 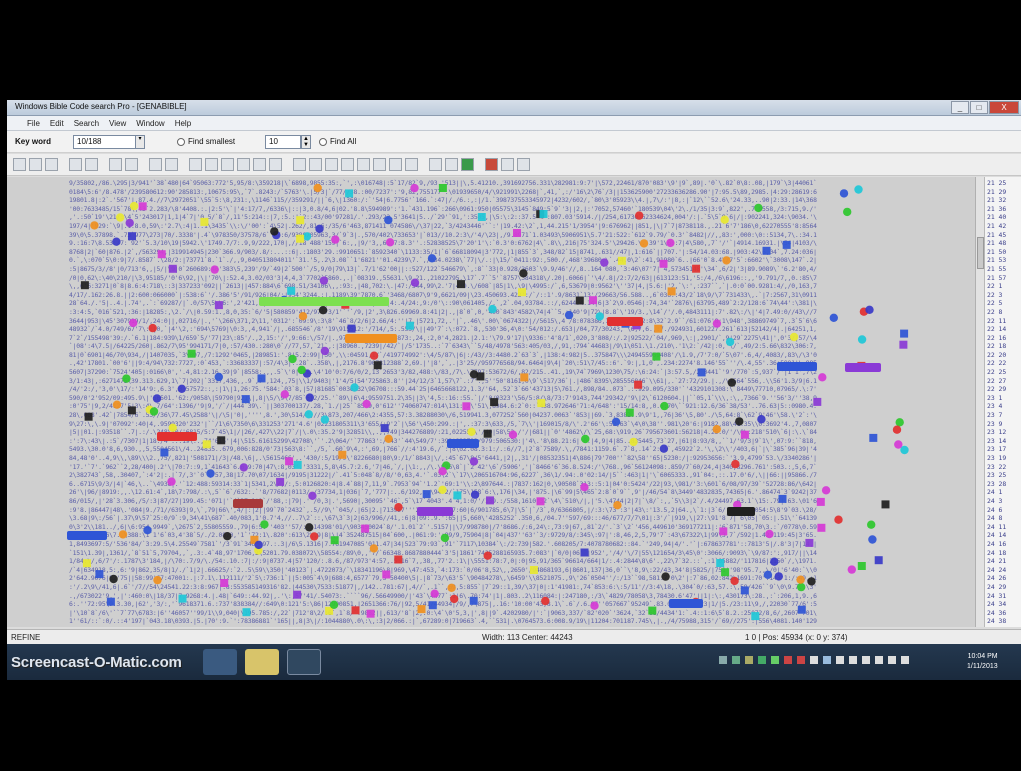 I want to click on find-all-radio, so click(x=323, y=142).